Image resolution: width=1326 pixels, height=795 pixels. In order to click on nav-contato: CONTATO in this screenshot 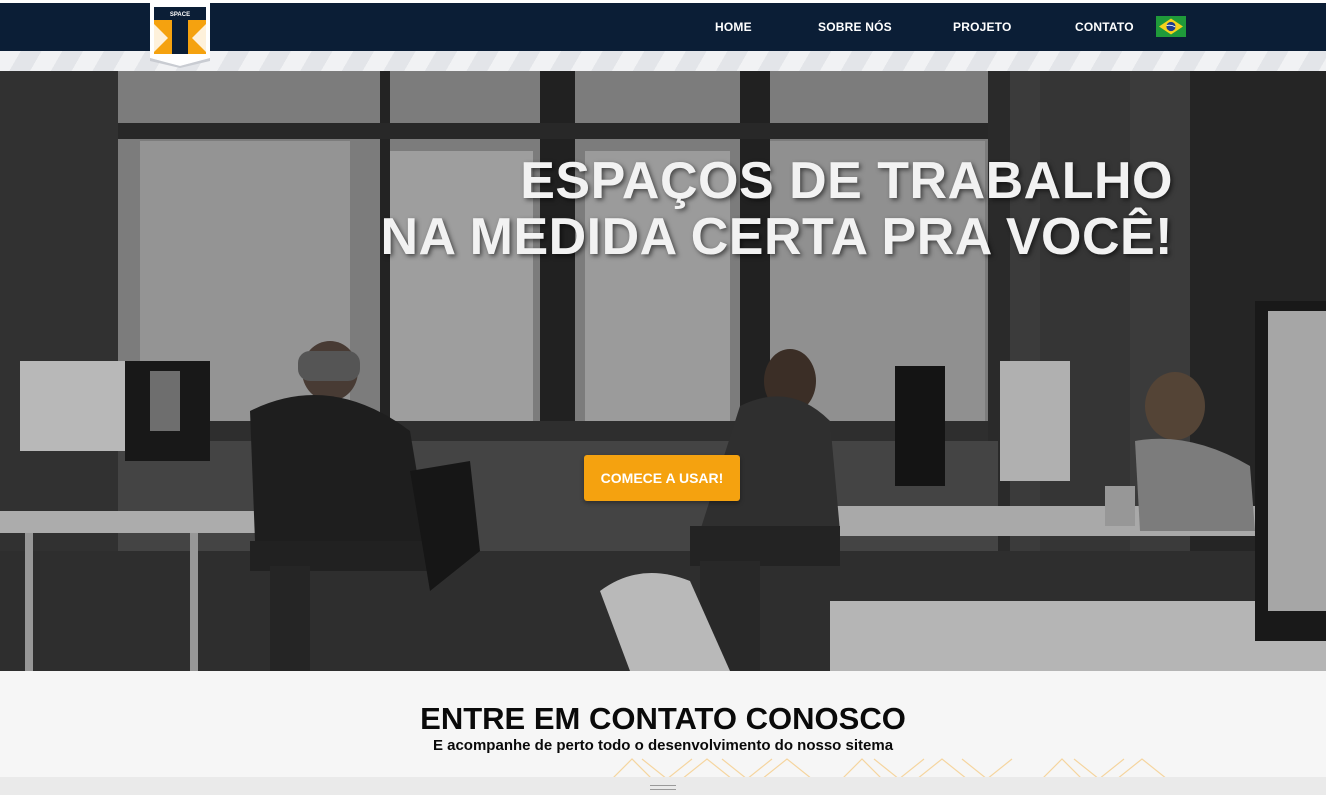, I will do `click(1104, 27)`.